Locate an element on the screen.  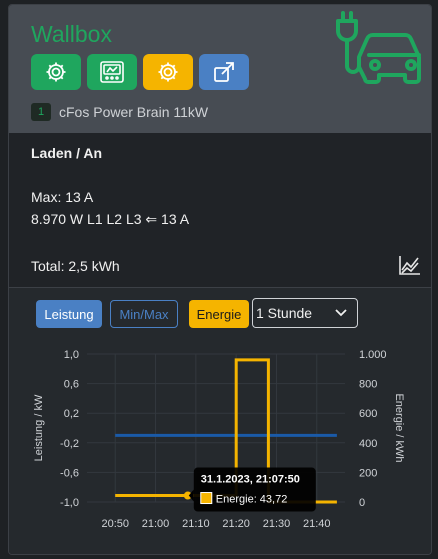
charging-status: Laden / An is located at coordinates (67, 153).